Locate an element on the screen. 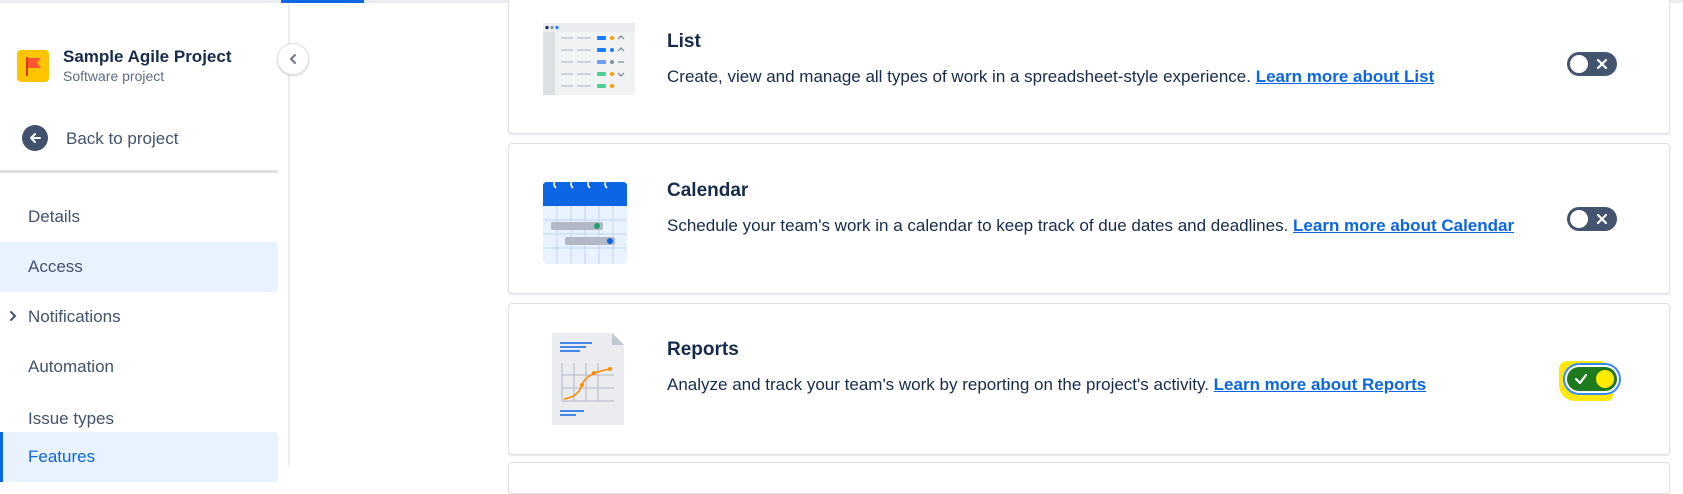 Image resolution: width=1683 pixels, height=494 pixels. arrow-left-icon is located at coordinates (35, 138).